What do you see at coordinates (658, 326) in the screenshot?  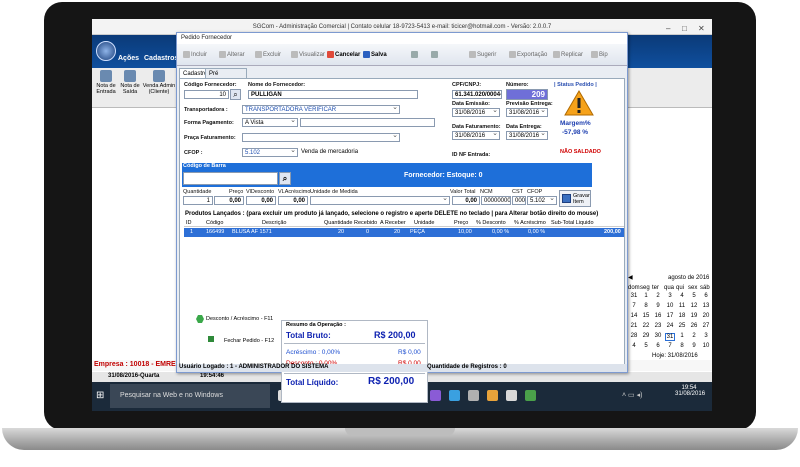 I see `calendar-day: 23` at bounding box center [658, 326].